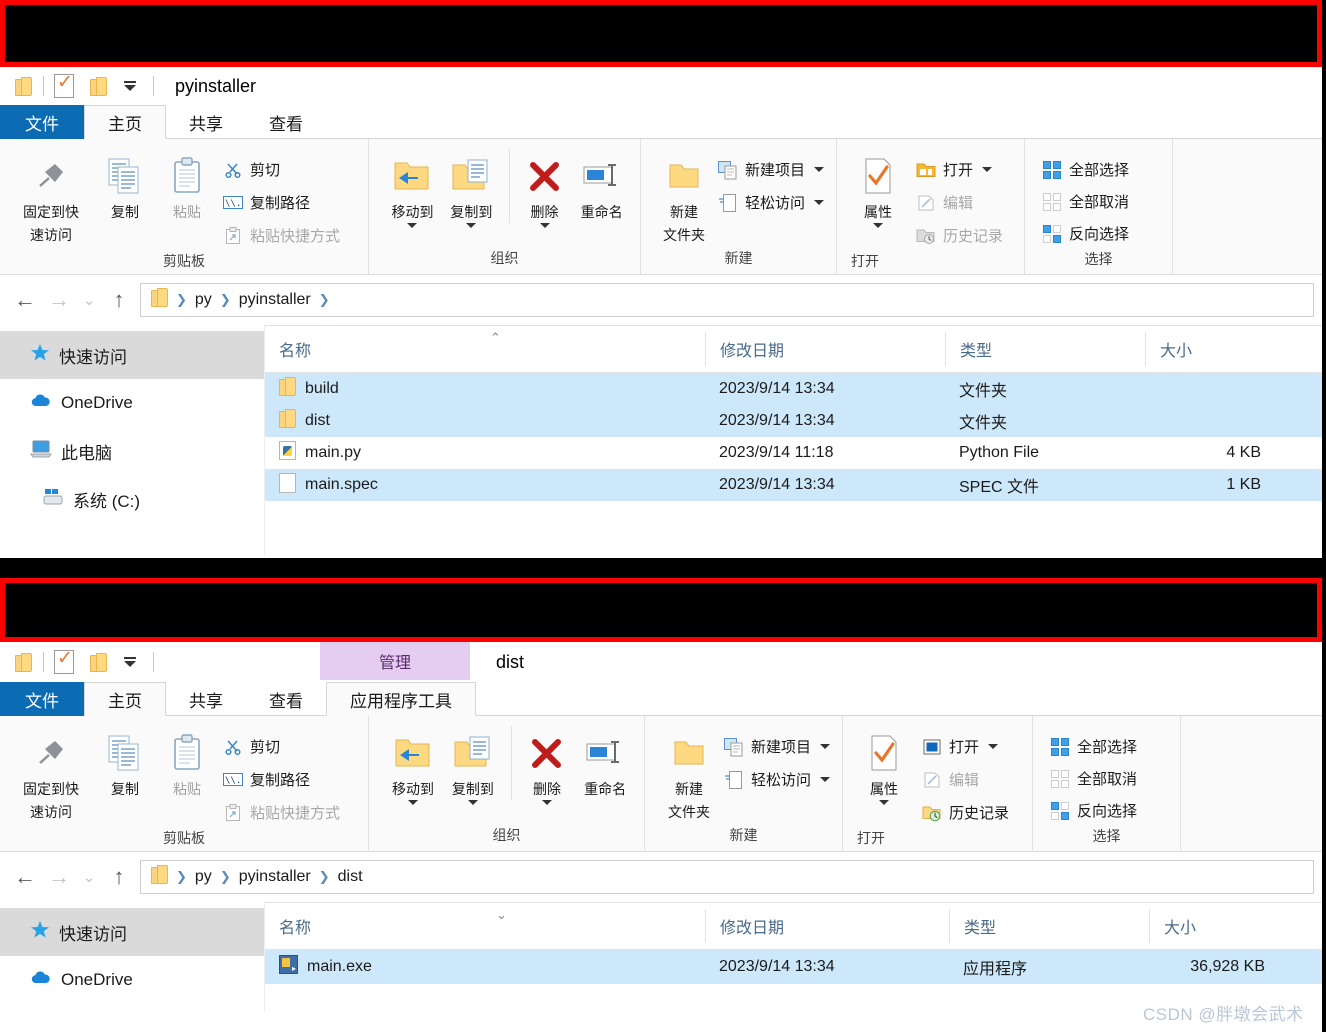  What do you see at coordinates (727, 300) in the screenshot?
I see `address-bar: ❯ py ❯ pyinstaller ❯` at bounding box center [727, 300].